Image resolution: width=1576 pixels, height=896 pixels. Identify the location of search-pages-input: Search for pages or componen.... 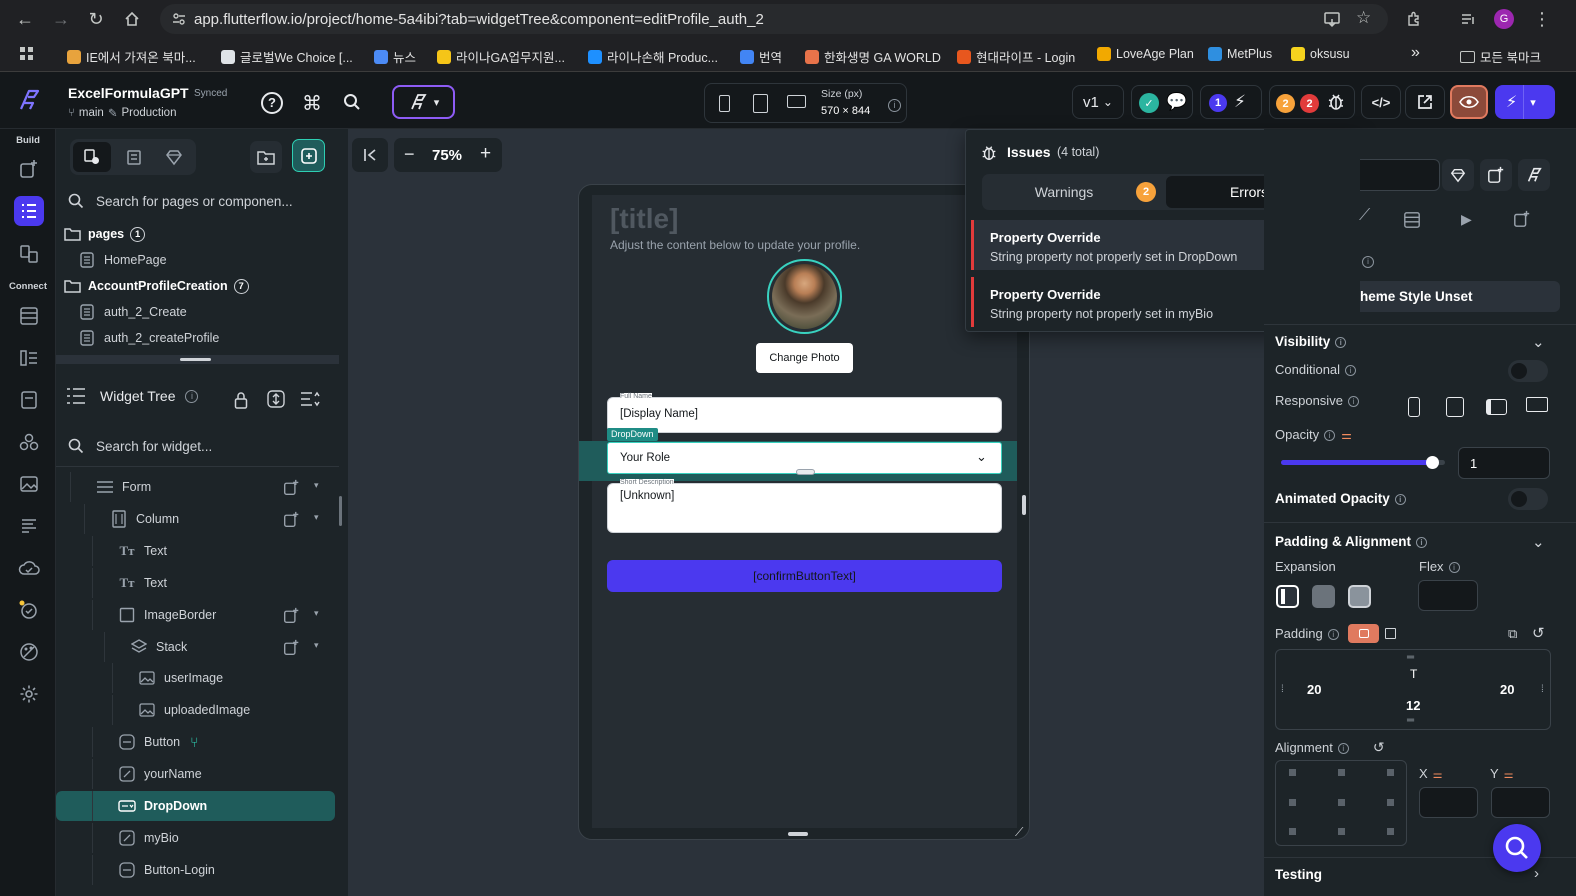
(194, 201).